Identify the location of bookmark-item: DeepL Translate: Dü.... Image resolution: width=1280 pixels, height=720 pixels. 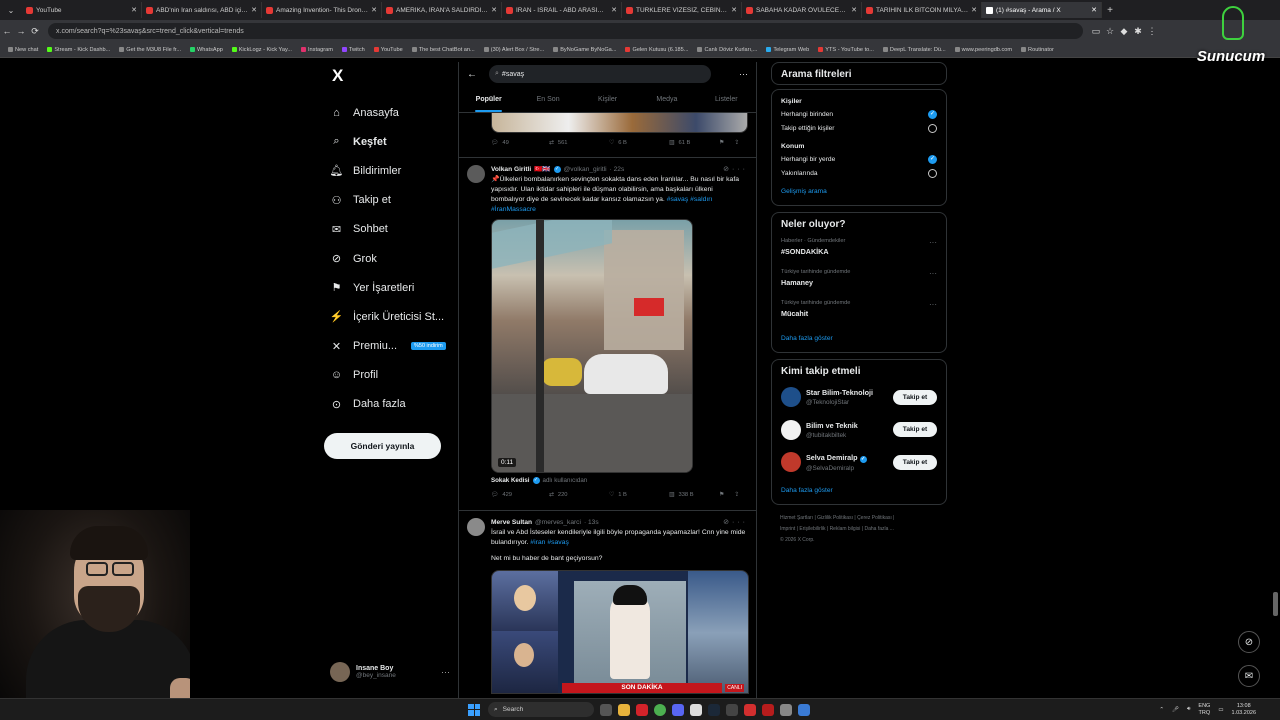
(914, 50).